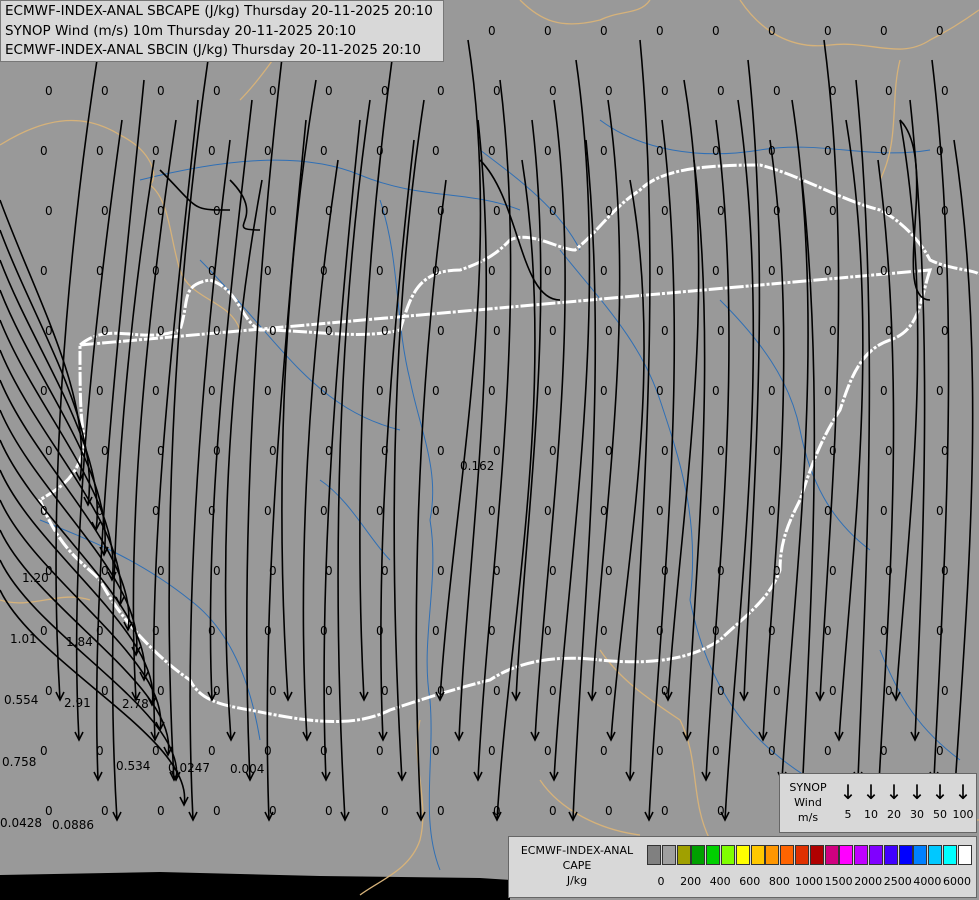 The image size is (979, 900). Describe the element at coordinates (779, 881) in the screenshot. I see `cape-legend-tick: 800` at that location.